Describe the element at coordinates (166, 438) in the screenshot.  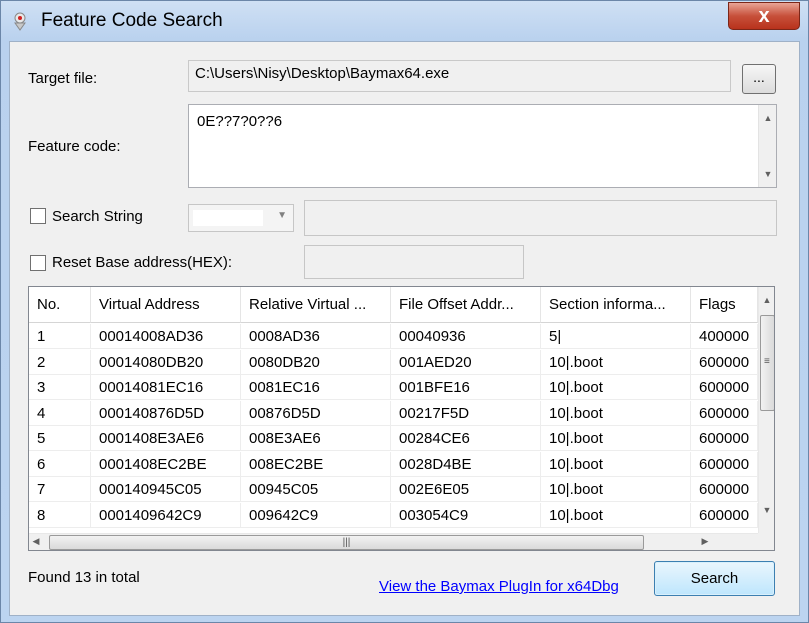
I see `cell-virtual-address: 0001408E3AE6` at that location.